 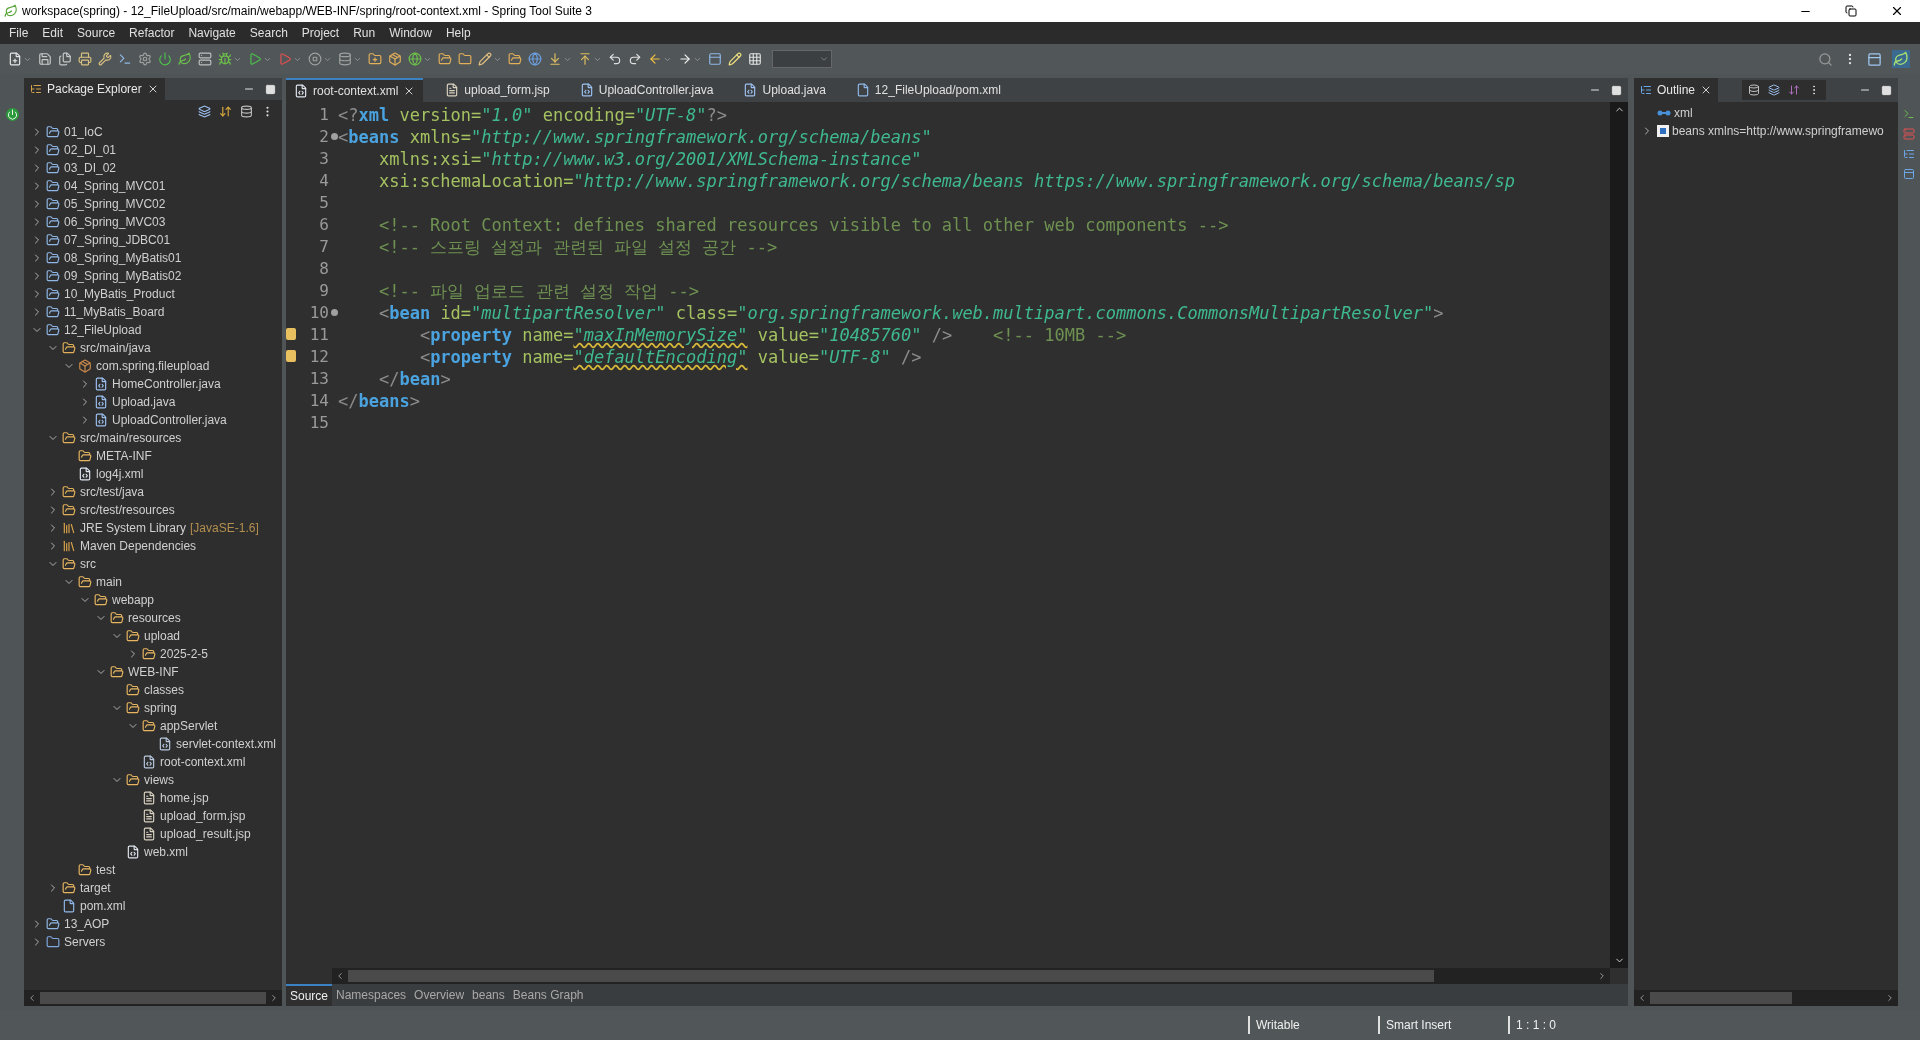 I want to click on new-file-icon, so click(x=15, y=59).